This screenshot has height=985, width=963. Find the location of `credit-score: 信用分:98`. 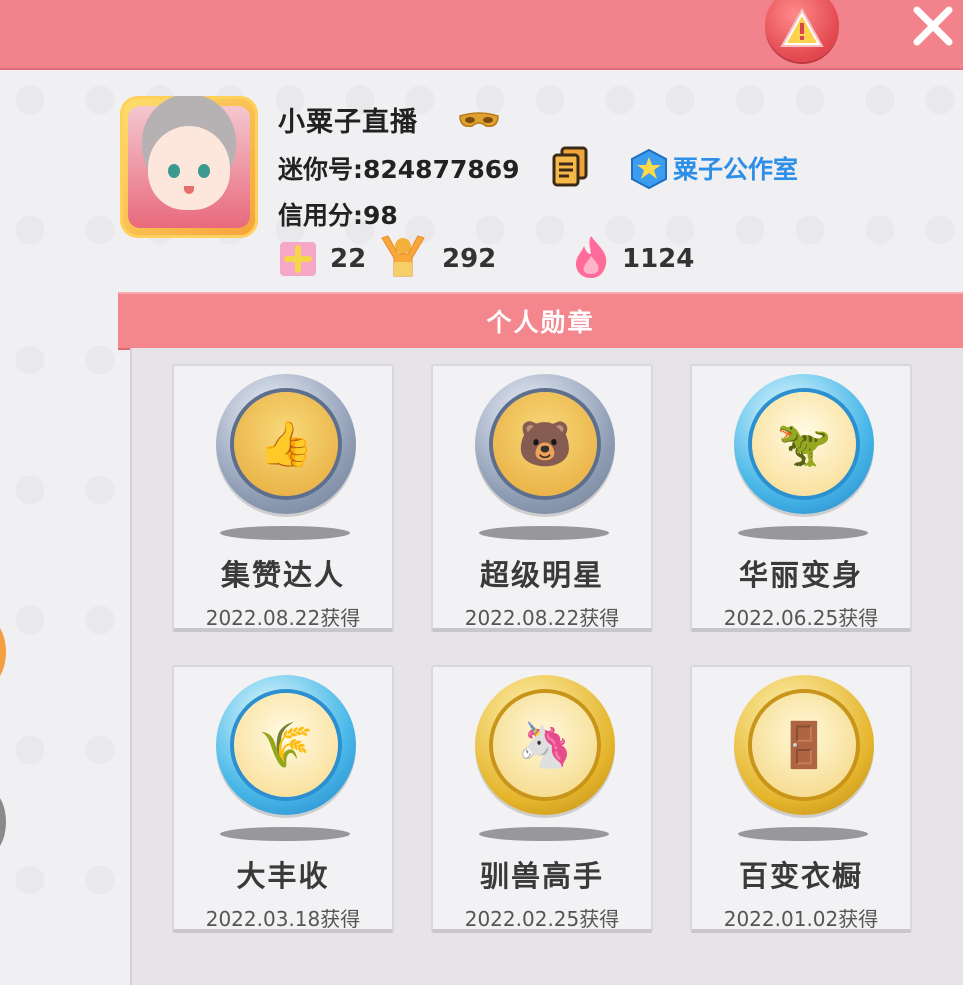

credit-score: 信用分:98 is located at coordinates (338, 215).